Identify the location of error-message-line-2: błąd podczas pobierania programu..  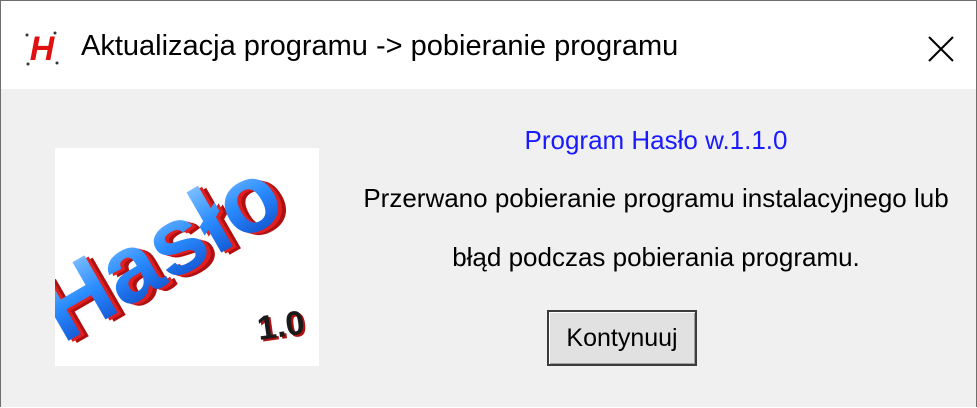
(656, 257).